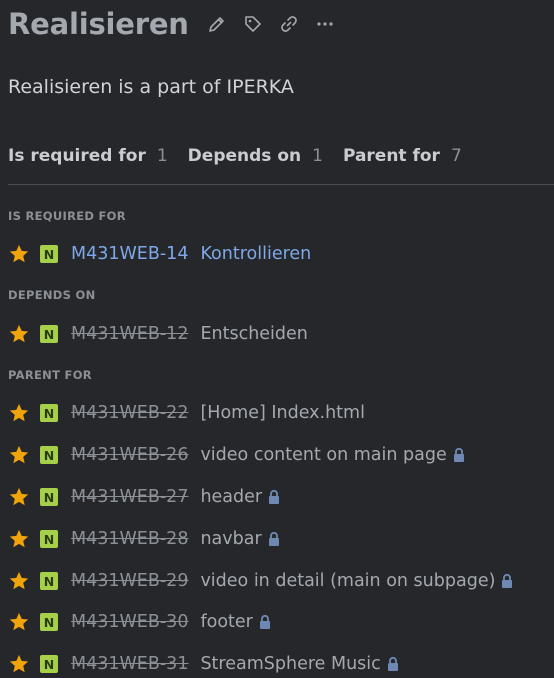  Describe the element at coordinates (50, 375) in the screenshot. I see `section-heading-parent-for: PARENT FOR` at that location.